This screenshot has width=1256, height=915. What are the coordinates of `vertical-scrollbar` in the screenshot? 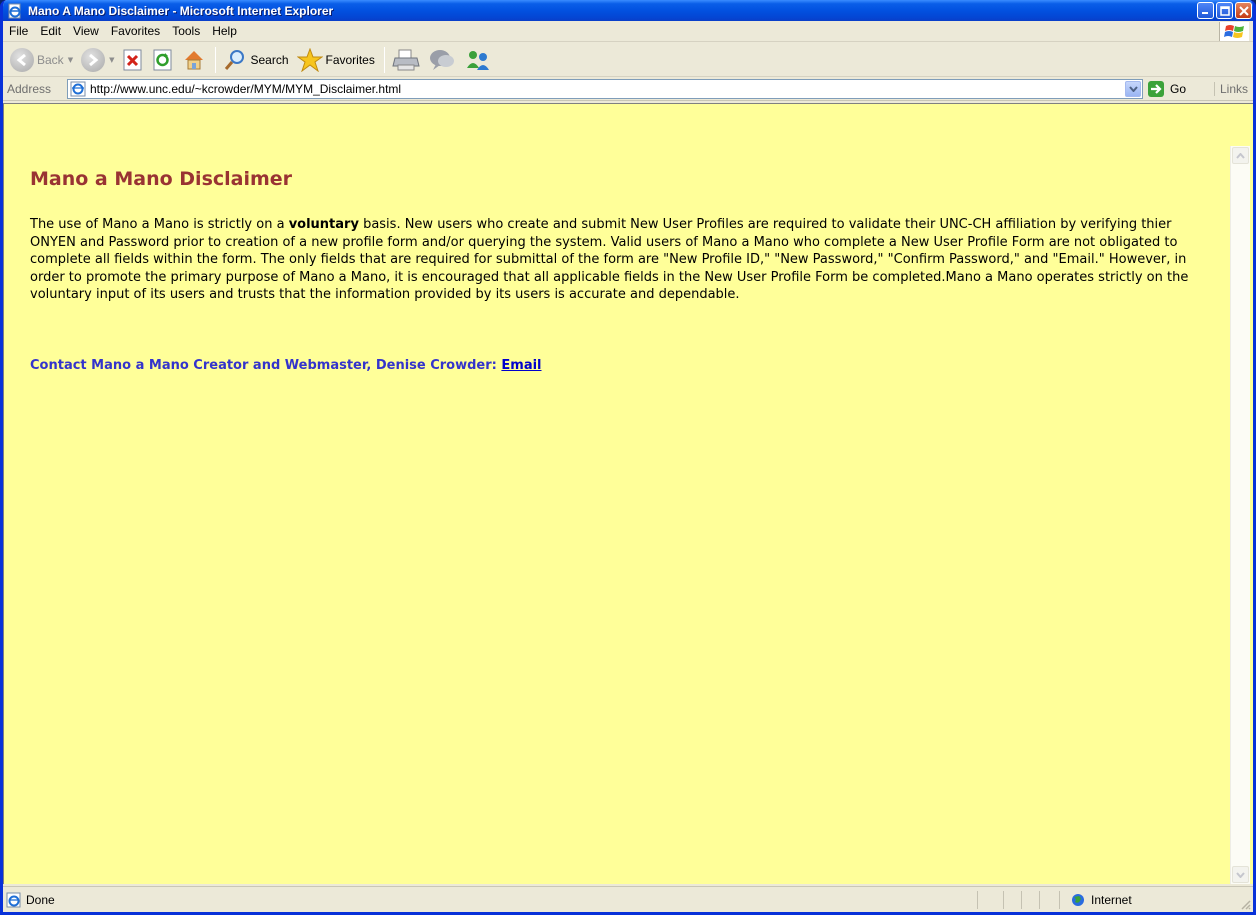 It's located at (1240, 515).